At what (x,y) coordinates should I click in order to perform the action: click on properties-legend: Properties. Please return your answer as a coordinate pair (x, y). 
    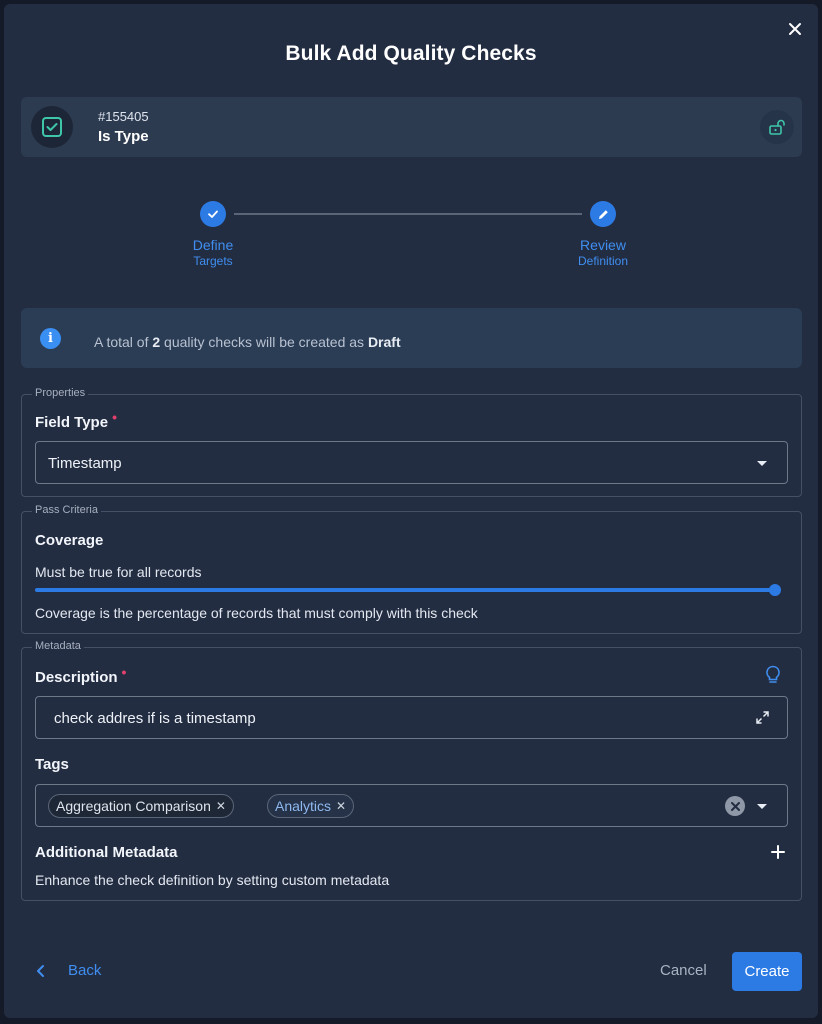
    Looking at the image, I should click on (60, 393).